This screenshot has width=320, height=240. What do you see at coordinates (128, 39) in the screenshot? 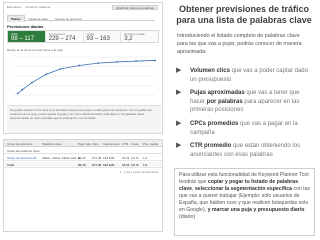
I see `stat-value: 3,2` at bounding box center [128, 39].